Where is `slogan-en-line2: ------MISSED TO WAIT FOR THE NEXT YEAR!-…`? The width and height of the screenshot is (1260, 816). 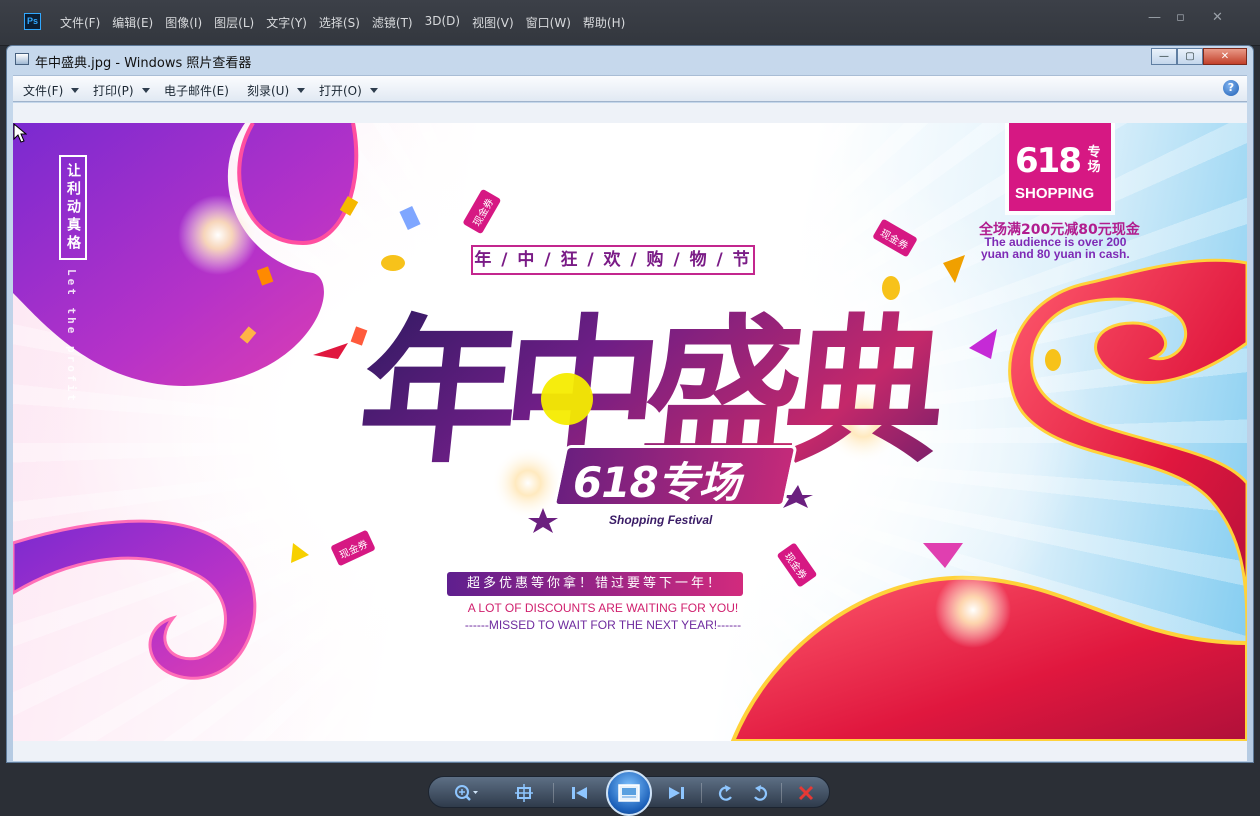 slogan-en-line2: ------MISSED TO WAIT FOR THE NEXT YEAR!-… is located at coordinates (603, 625).